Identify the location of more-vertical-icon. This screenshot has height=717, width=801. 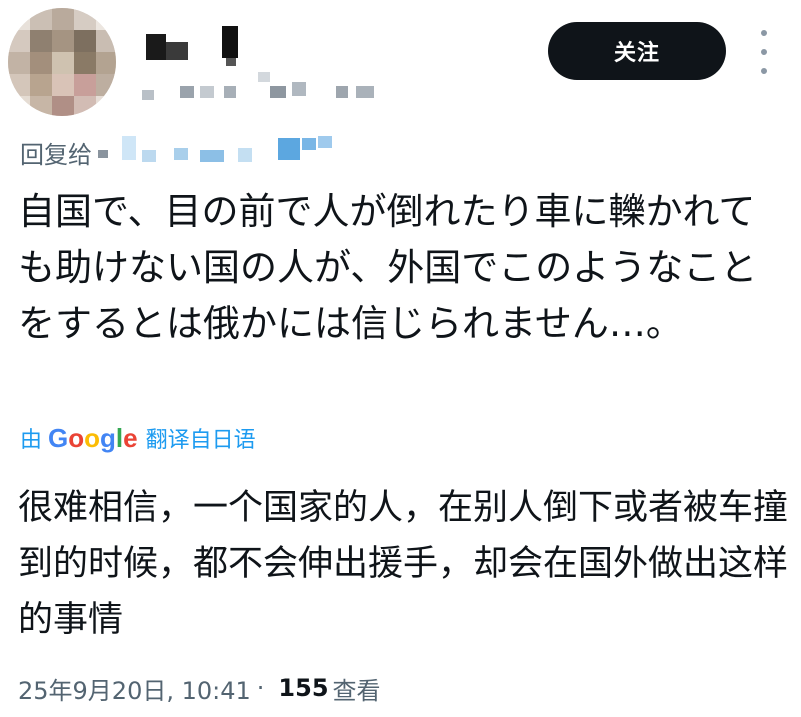
(764, 52).